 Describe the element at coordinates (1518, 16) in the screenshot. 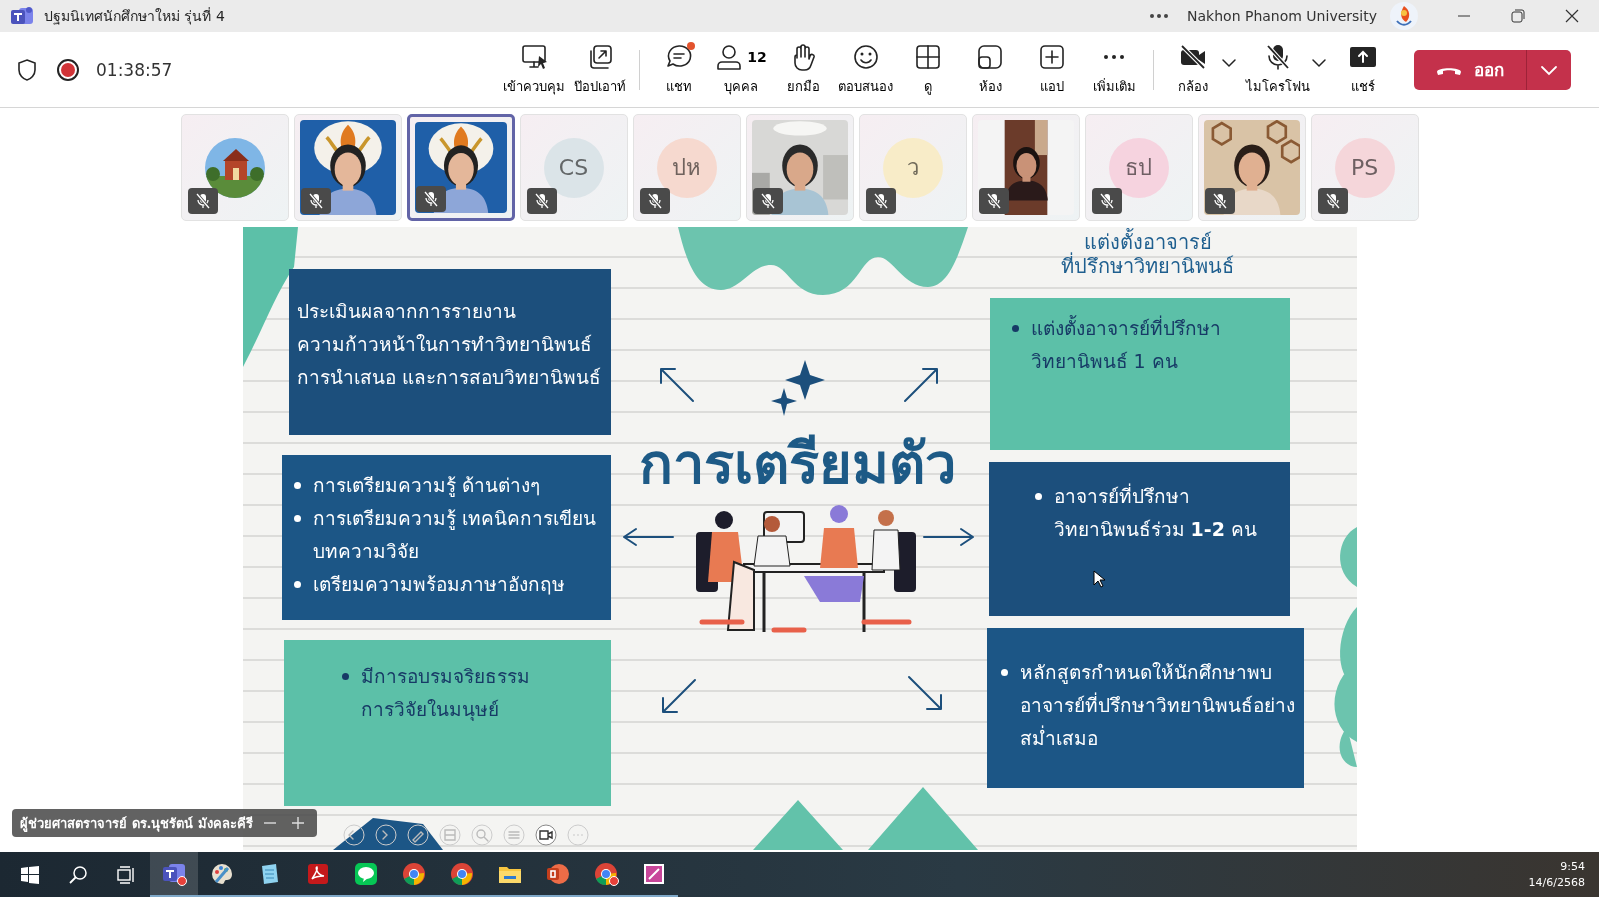

I see `restore-icon` at that location.